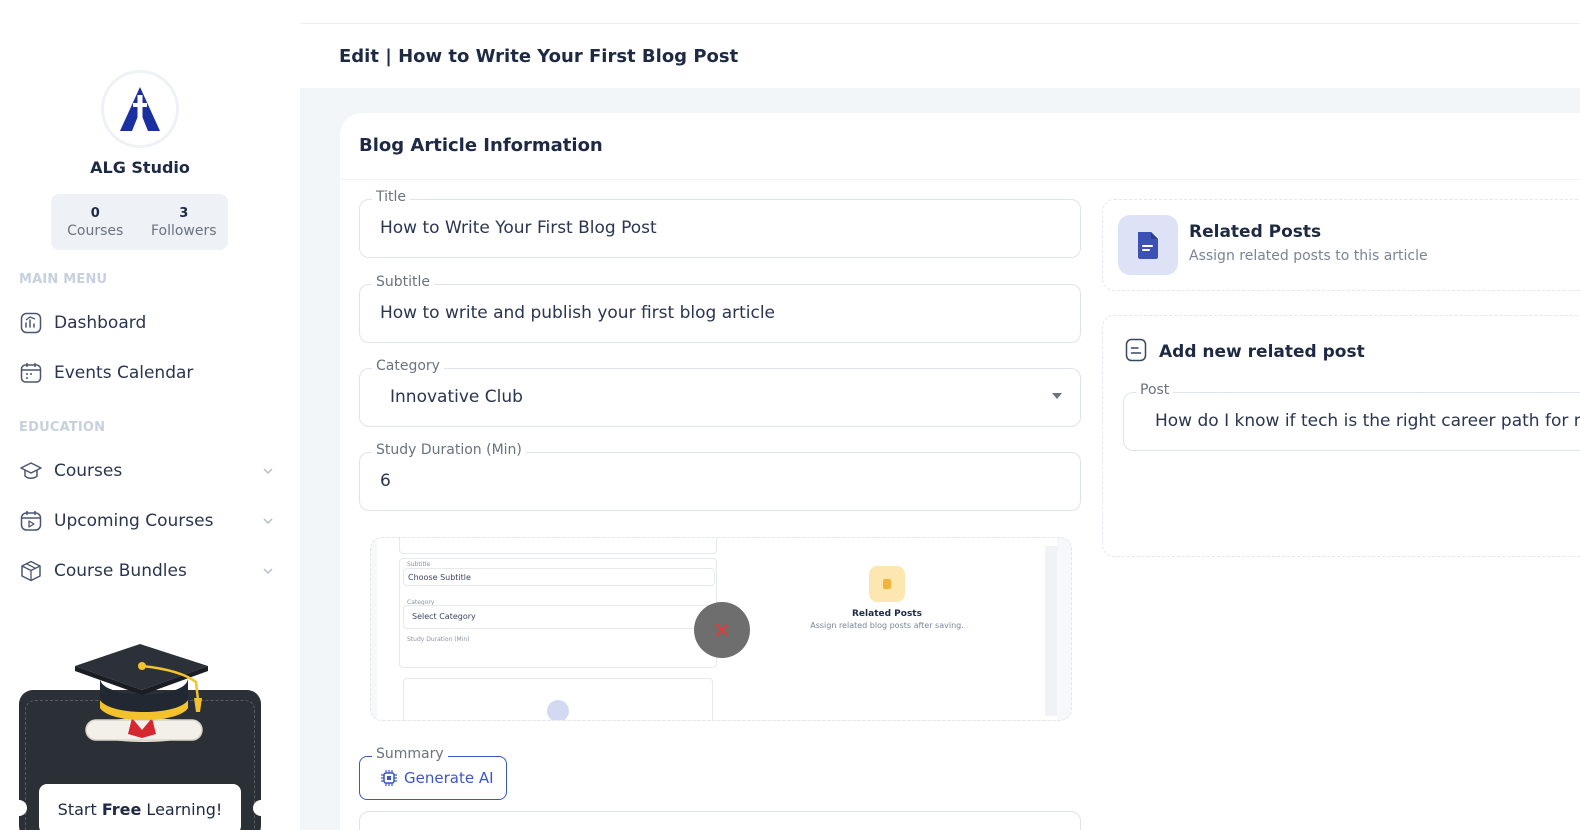 The image size is (1580, 830). What do you see at coordinates (438, 639) in the screenshot?
I see `preview-label: Study Duration (Min)` at bounding box center [438, 639].